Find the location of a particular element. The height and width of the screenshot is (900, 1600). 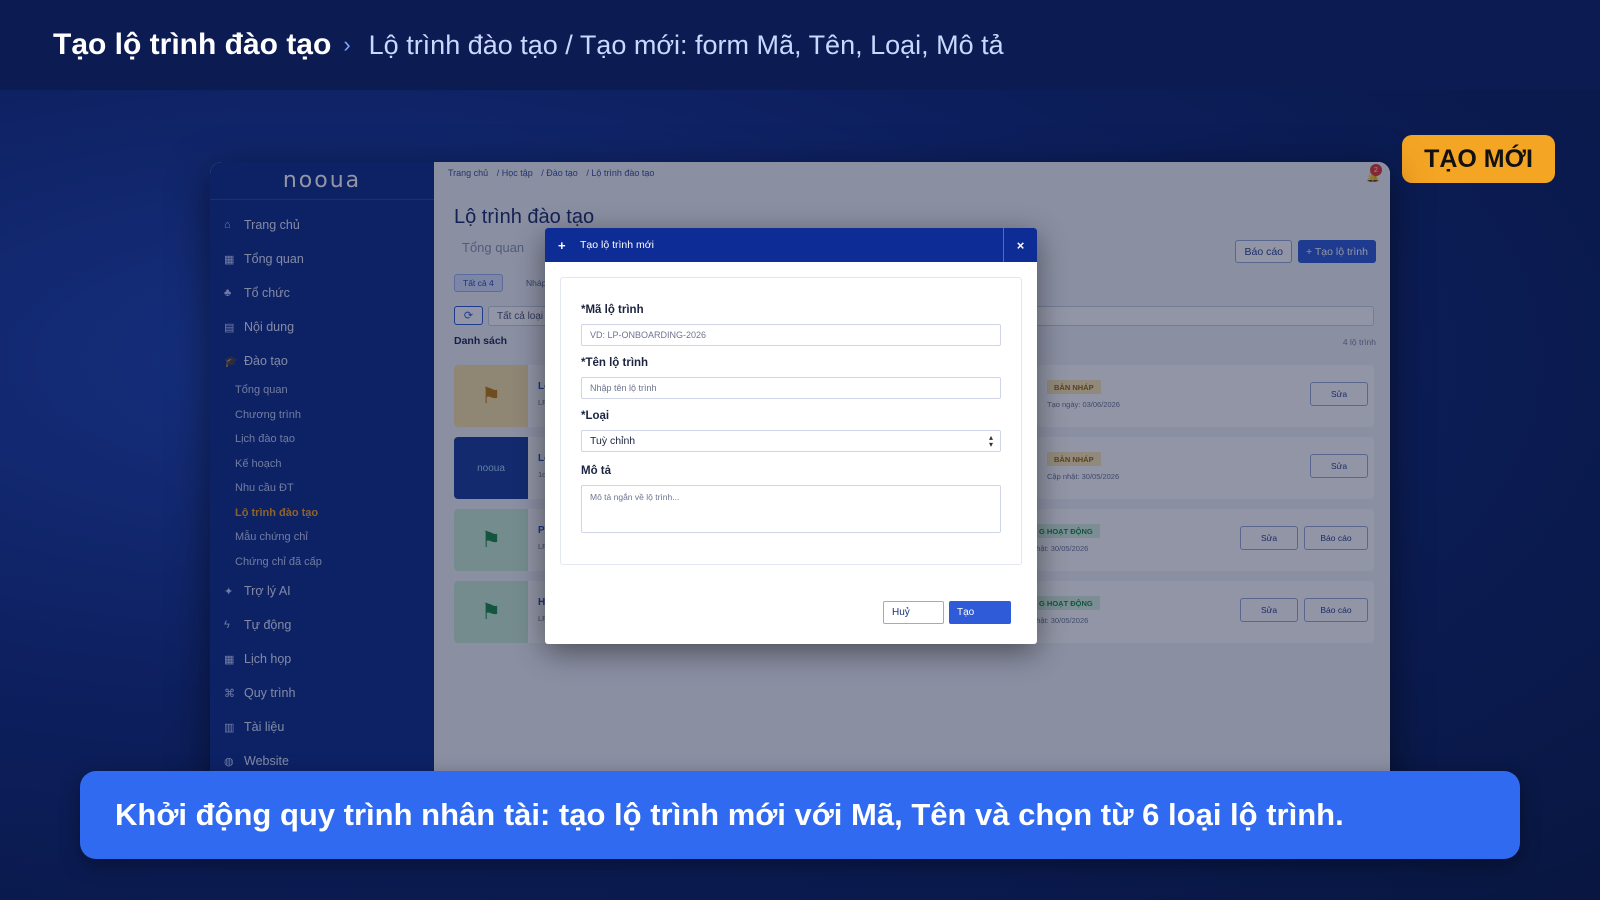

modal-header: + Tạo lộ trình mới × is located at coordinates (791, 245).